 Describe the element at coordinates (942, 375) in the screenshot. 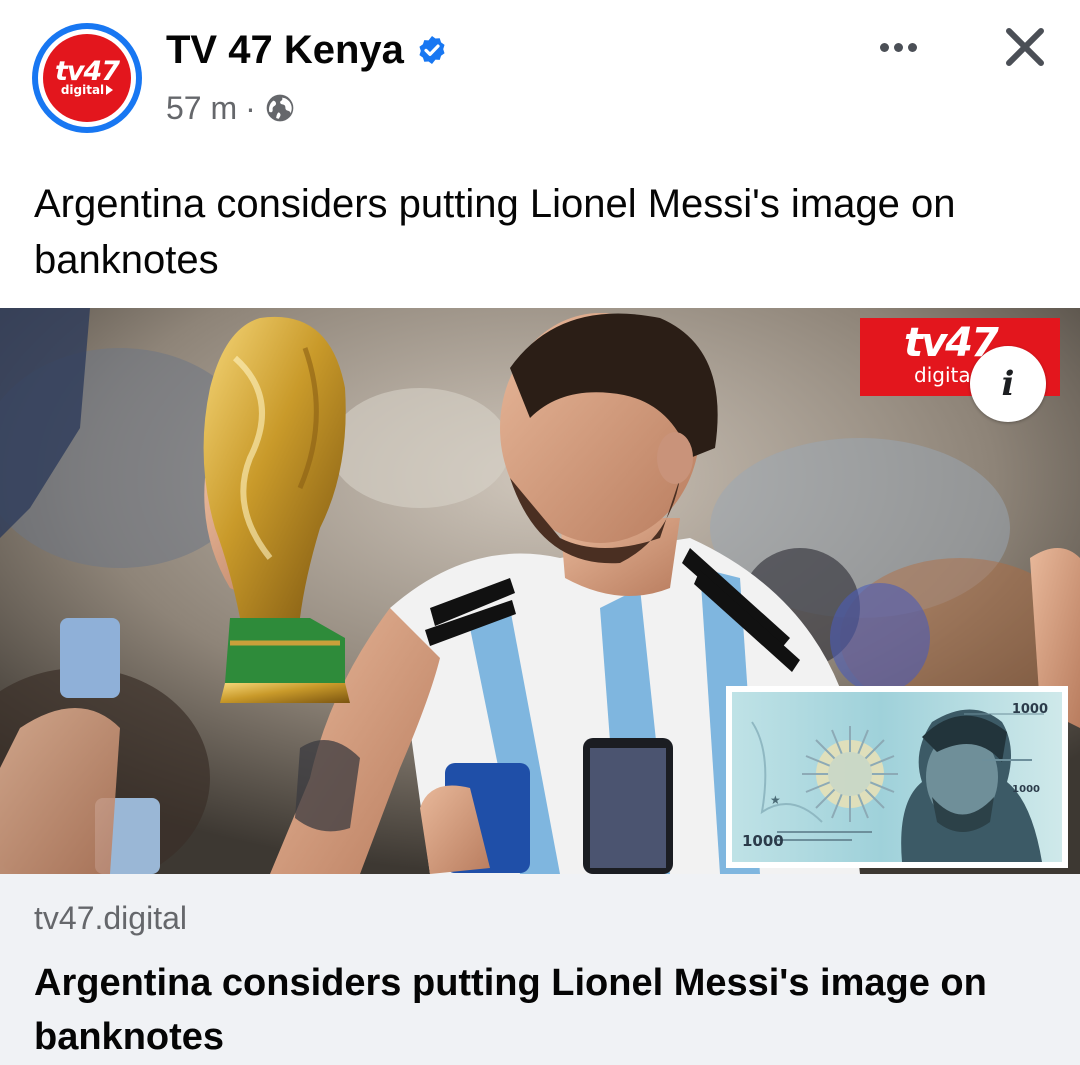

I see `watermark-subtext: digita` at that location.